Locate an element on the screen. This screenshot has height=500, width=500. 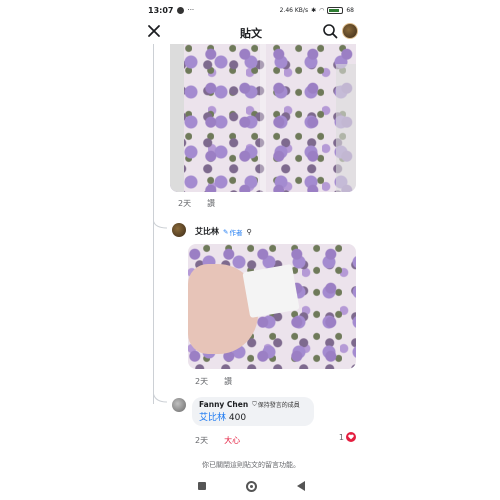
back-icon is located at coordinates (300, 486).